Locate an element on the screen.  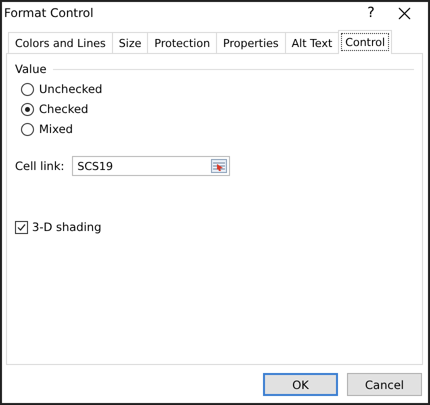
ok-button: OK is located at coordinates (300, 384).